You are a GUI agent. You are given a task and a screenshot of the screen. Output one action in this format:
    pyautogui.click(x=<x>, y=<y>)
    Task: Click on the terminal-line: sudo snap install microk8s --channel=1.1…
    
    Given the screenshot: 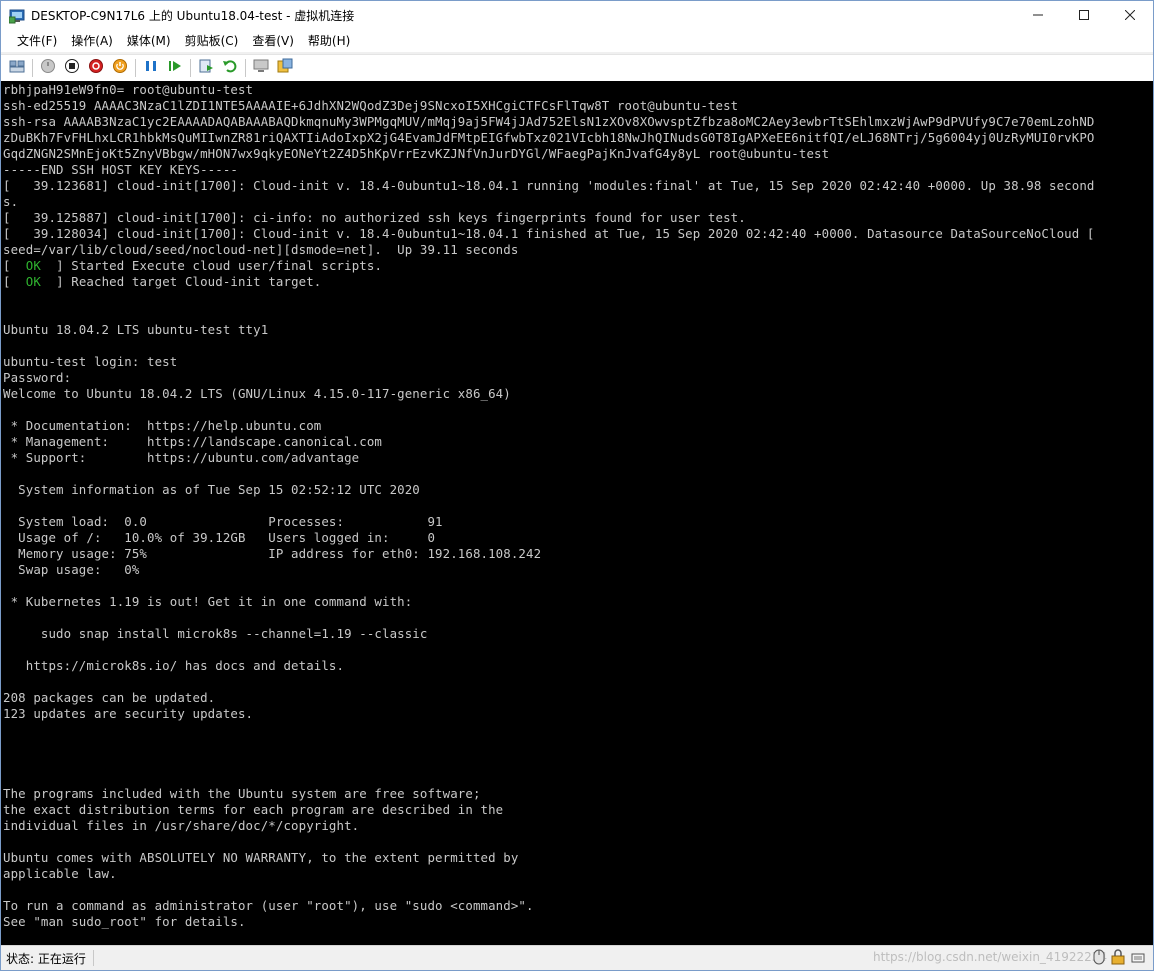 What is the action you would take?
    pyautogui.click(x=215, y=633)
    